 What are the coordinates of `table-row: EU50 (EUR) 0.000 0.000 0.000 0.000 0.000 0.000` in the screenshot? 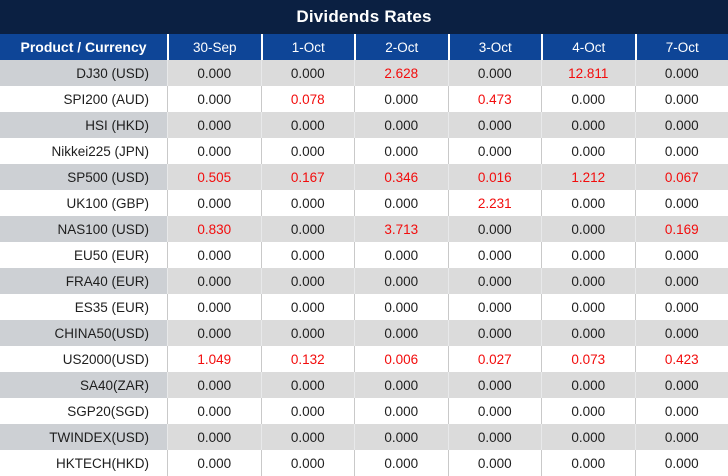 It's located at (364, 255).